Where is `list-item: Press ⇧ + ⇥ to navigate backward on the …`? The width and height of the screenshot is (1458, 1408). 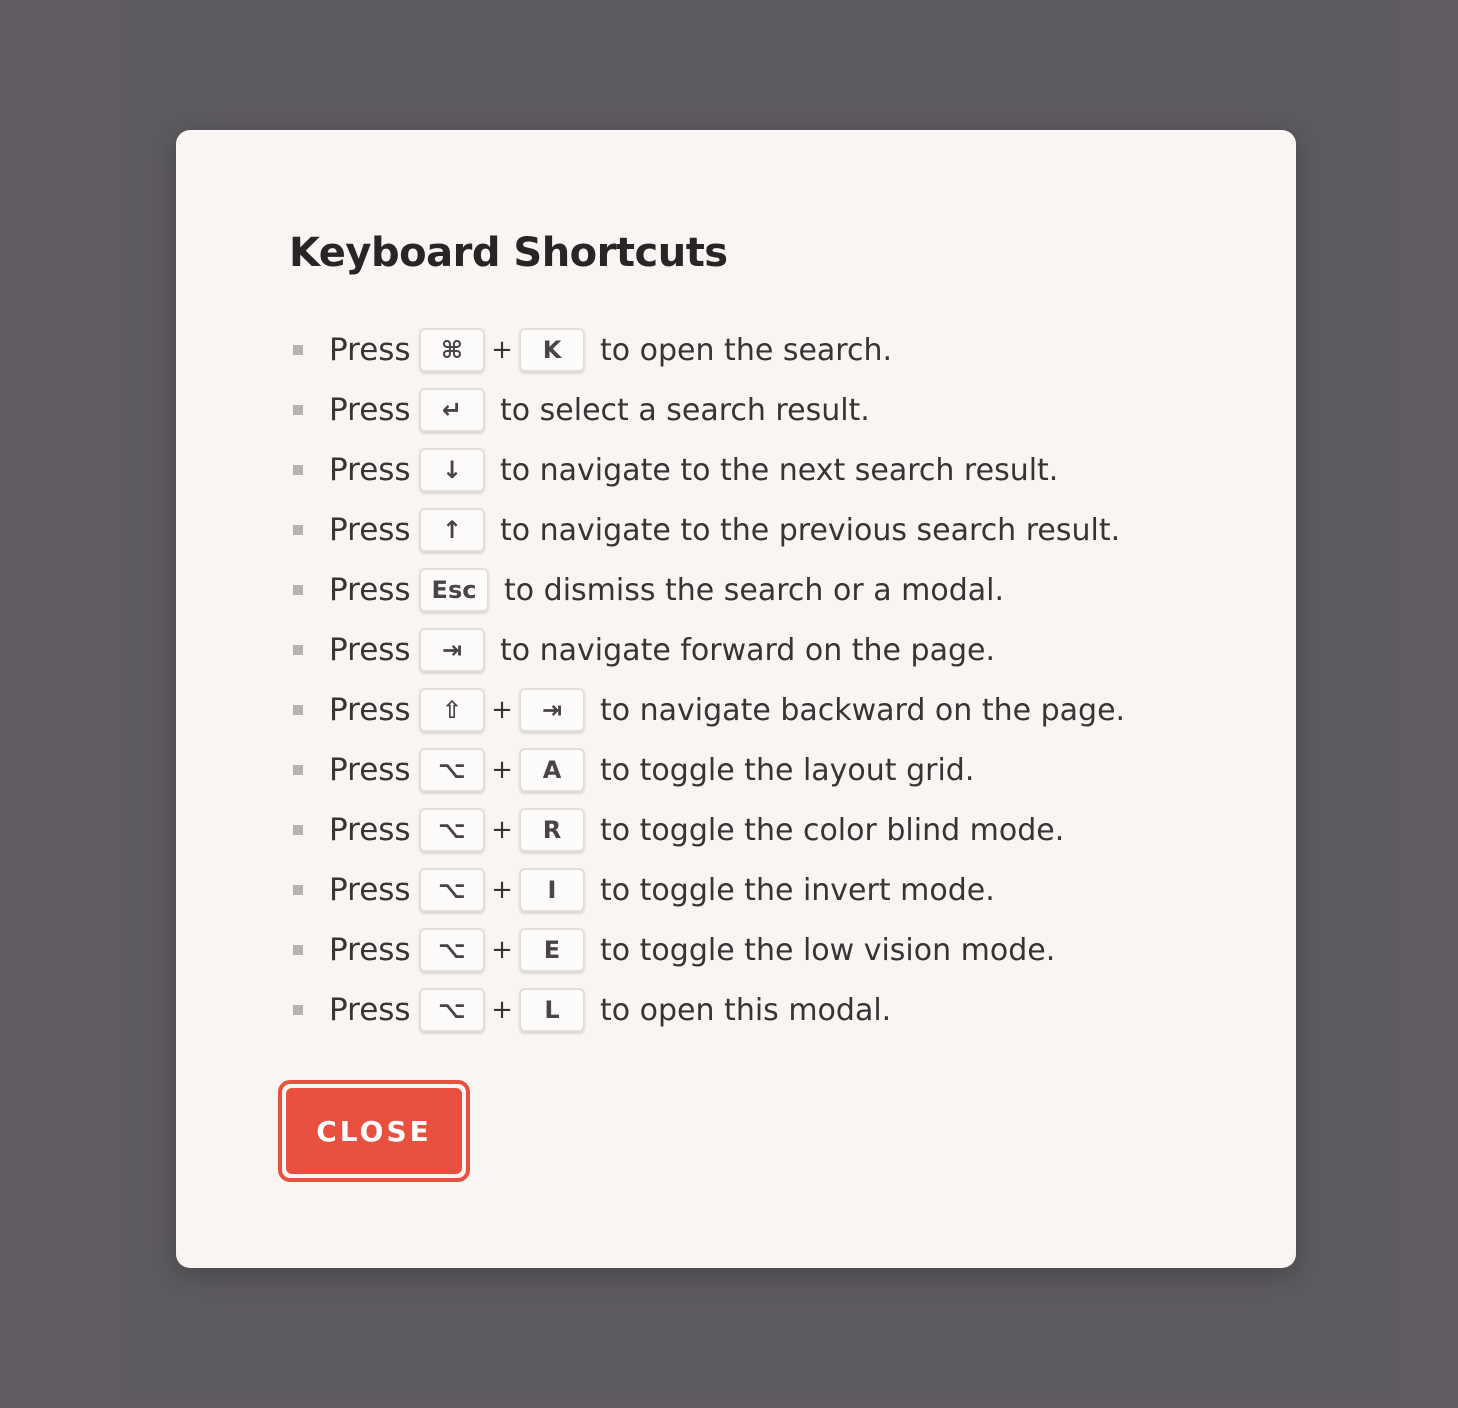 list-item: Press ⇧ + ⇥ to navigate backward on the … is located at coordinates (709, 710).